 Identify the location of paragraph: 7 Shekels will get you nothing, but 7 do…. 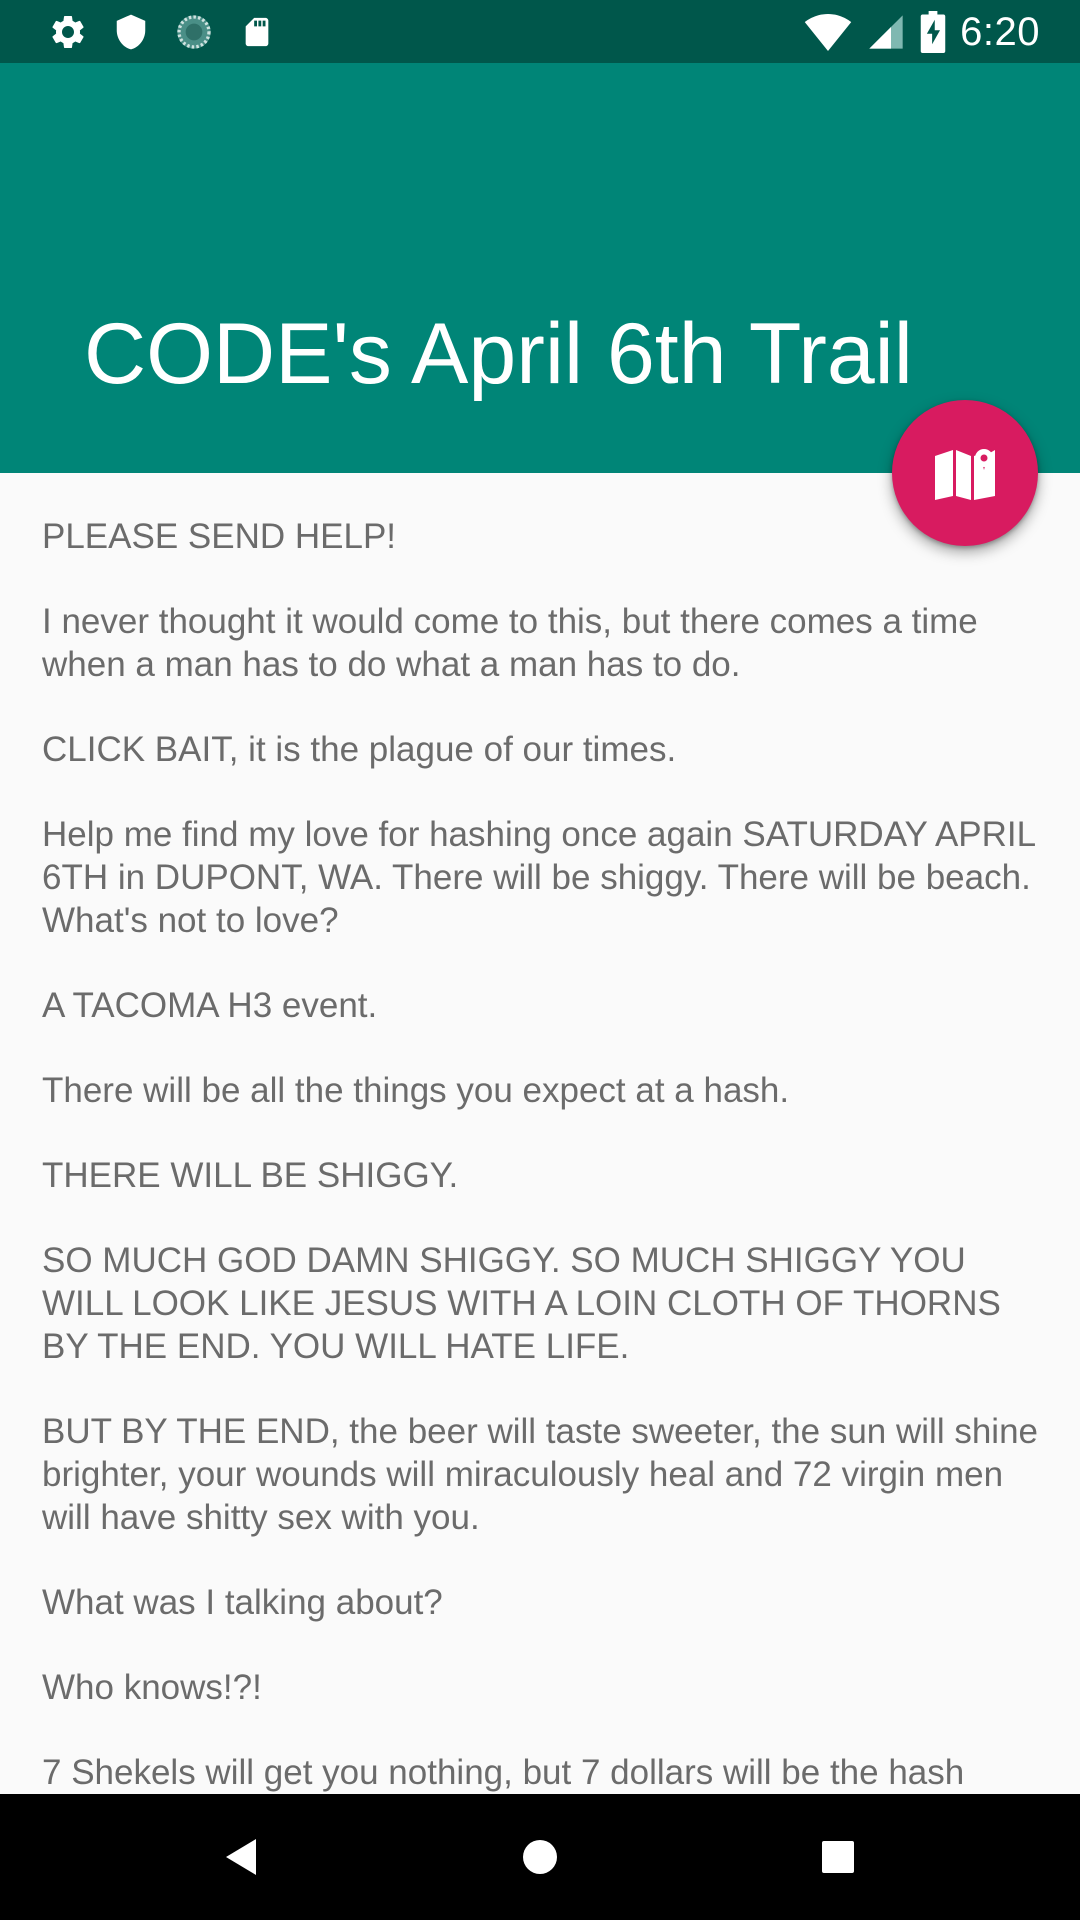
(503, 1772).